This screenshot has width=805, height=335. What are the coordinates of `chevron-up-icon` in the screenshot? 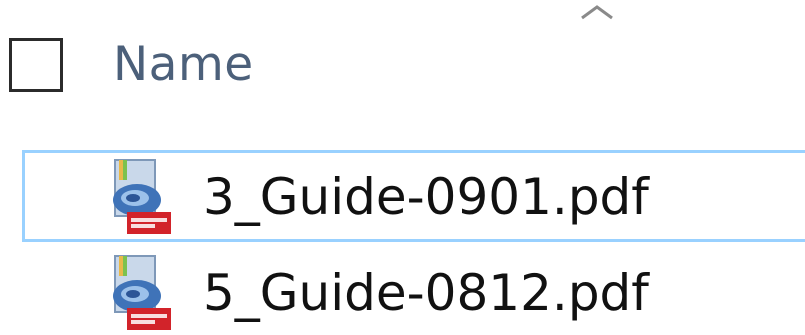 It's located at (597, 12).